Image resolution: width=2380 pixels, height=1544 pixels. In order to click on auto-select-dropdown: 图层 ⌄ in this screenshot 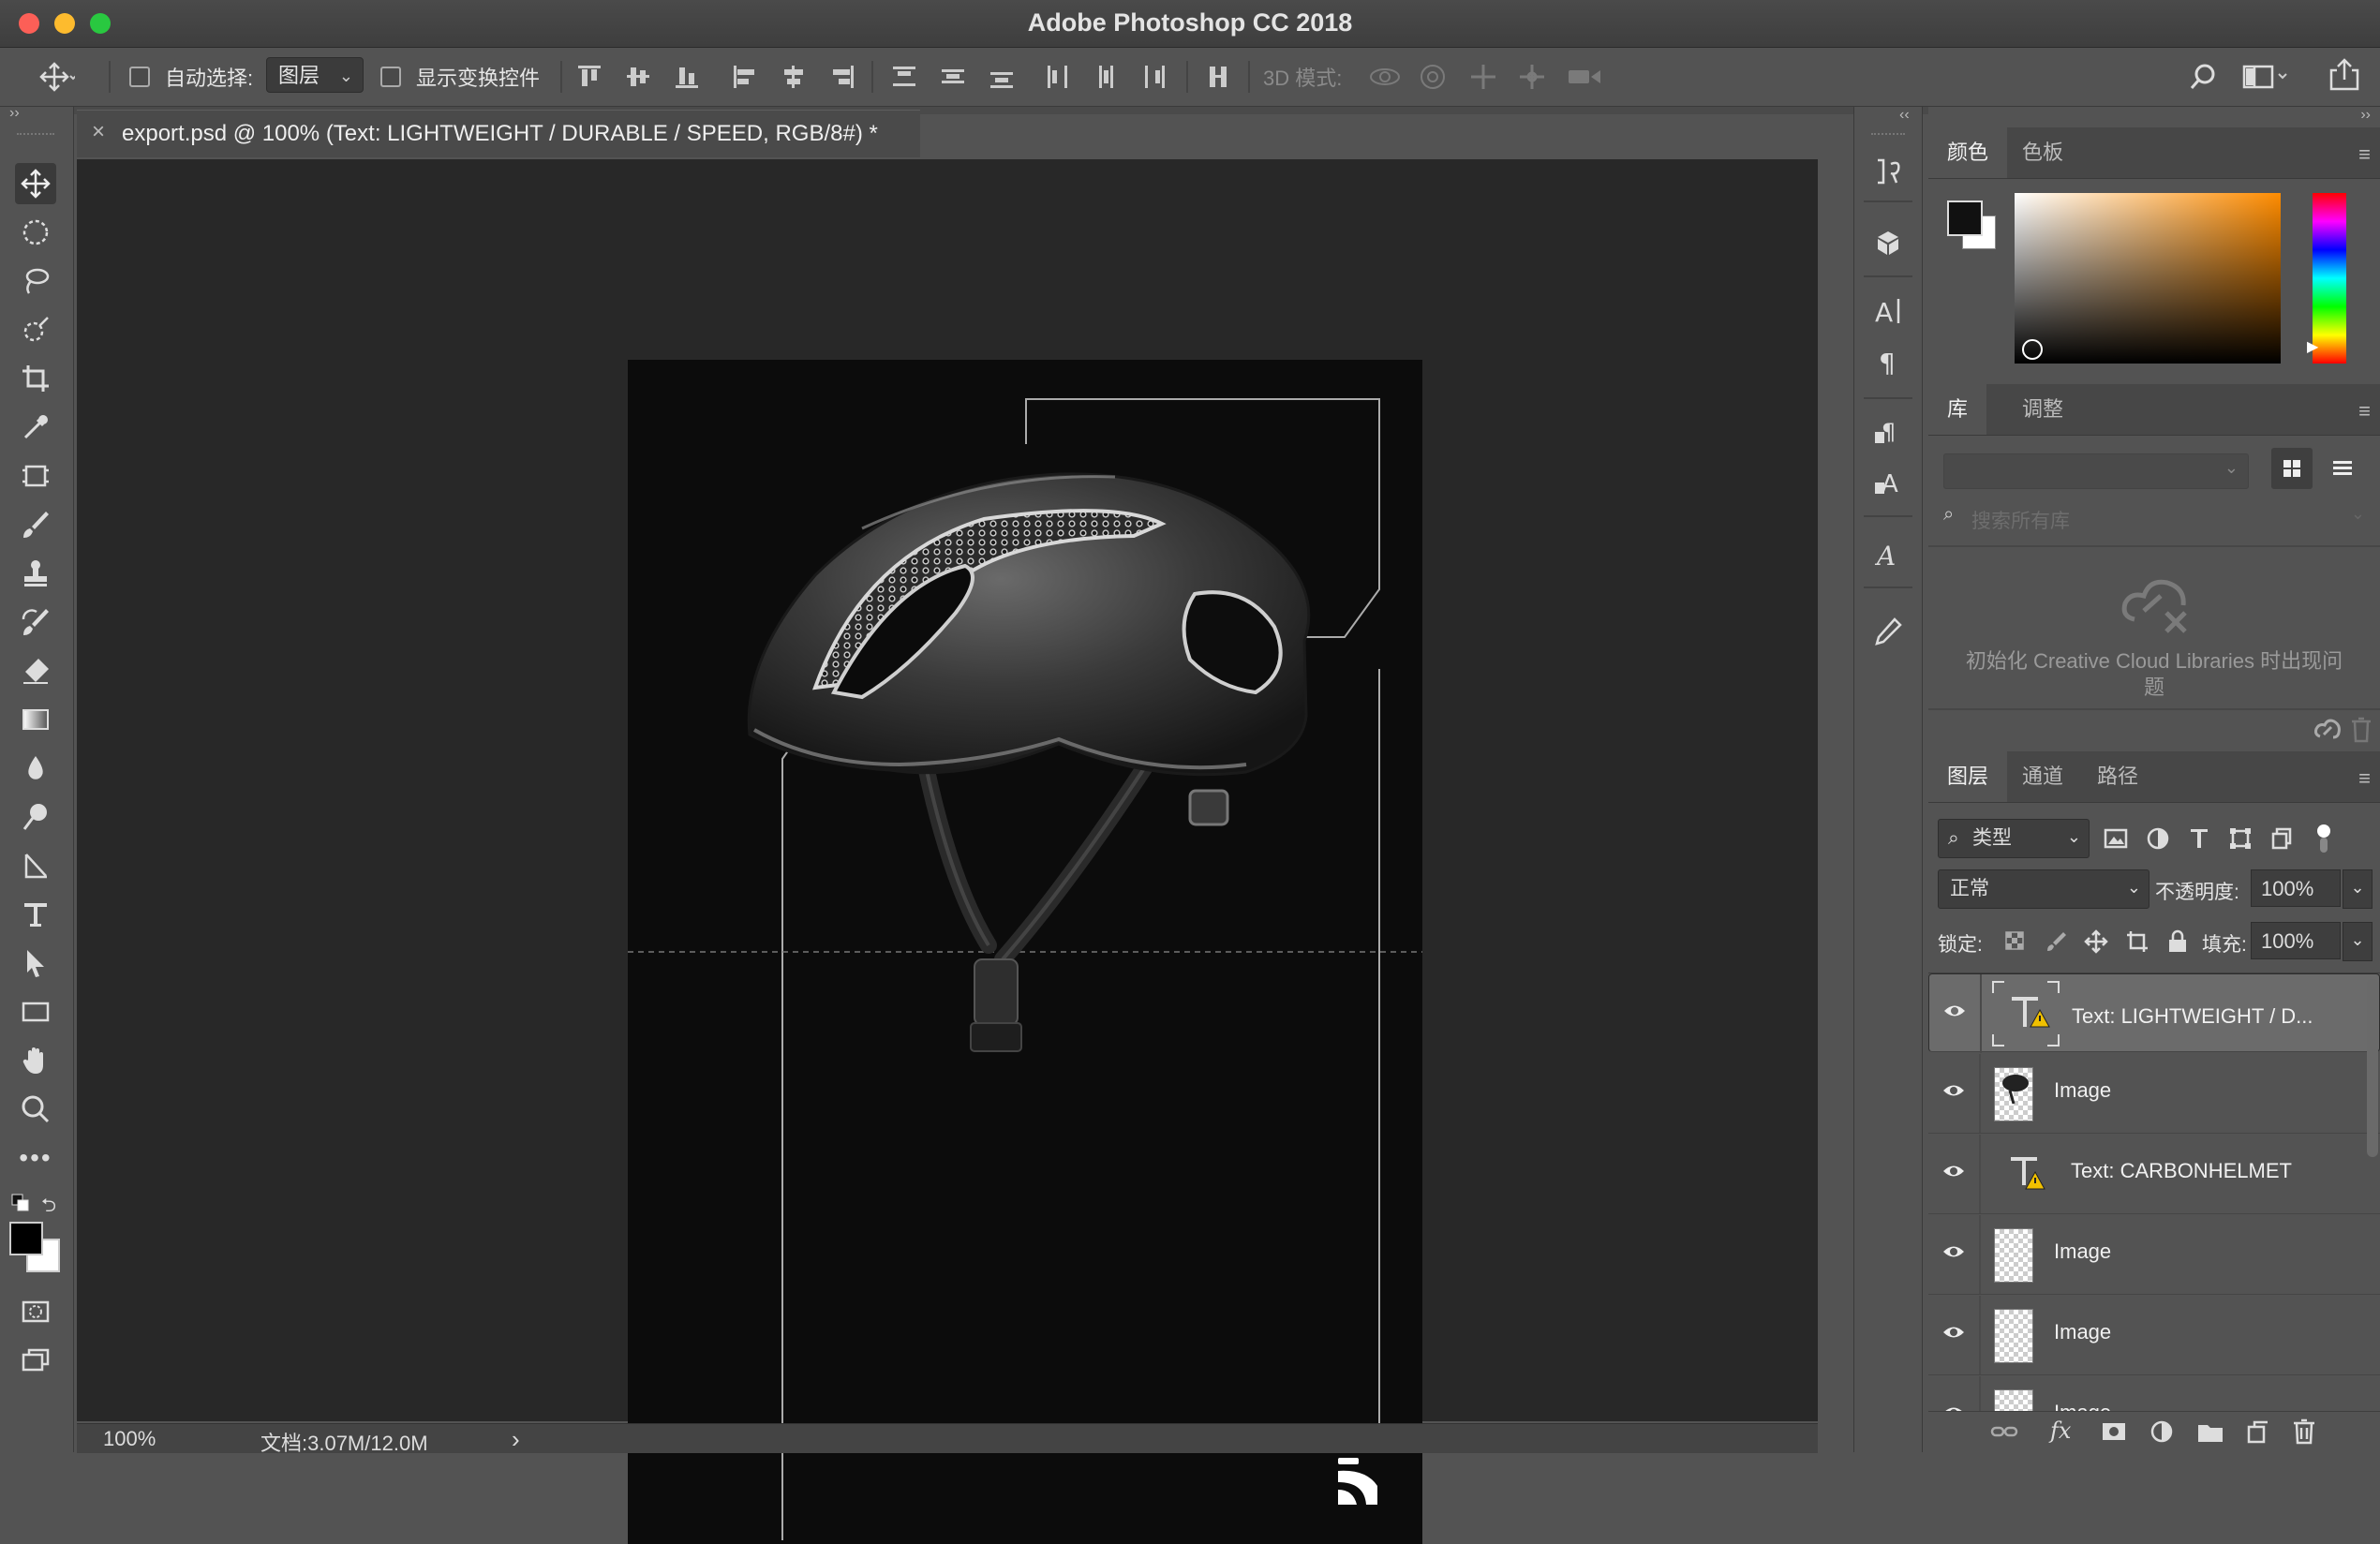, I will do `click(315, 75)`.